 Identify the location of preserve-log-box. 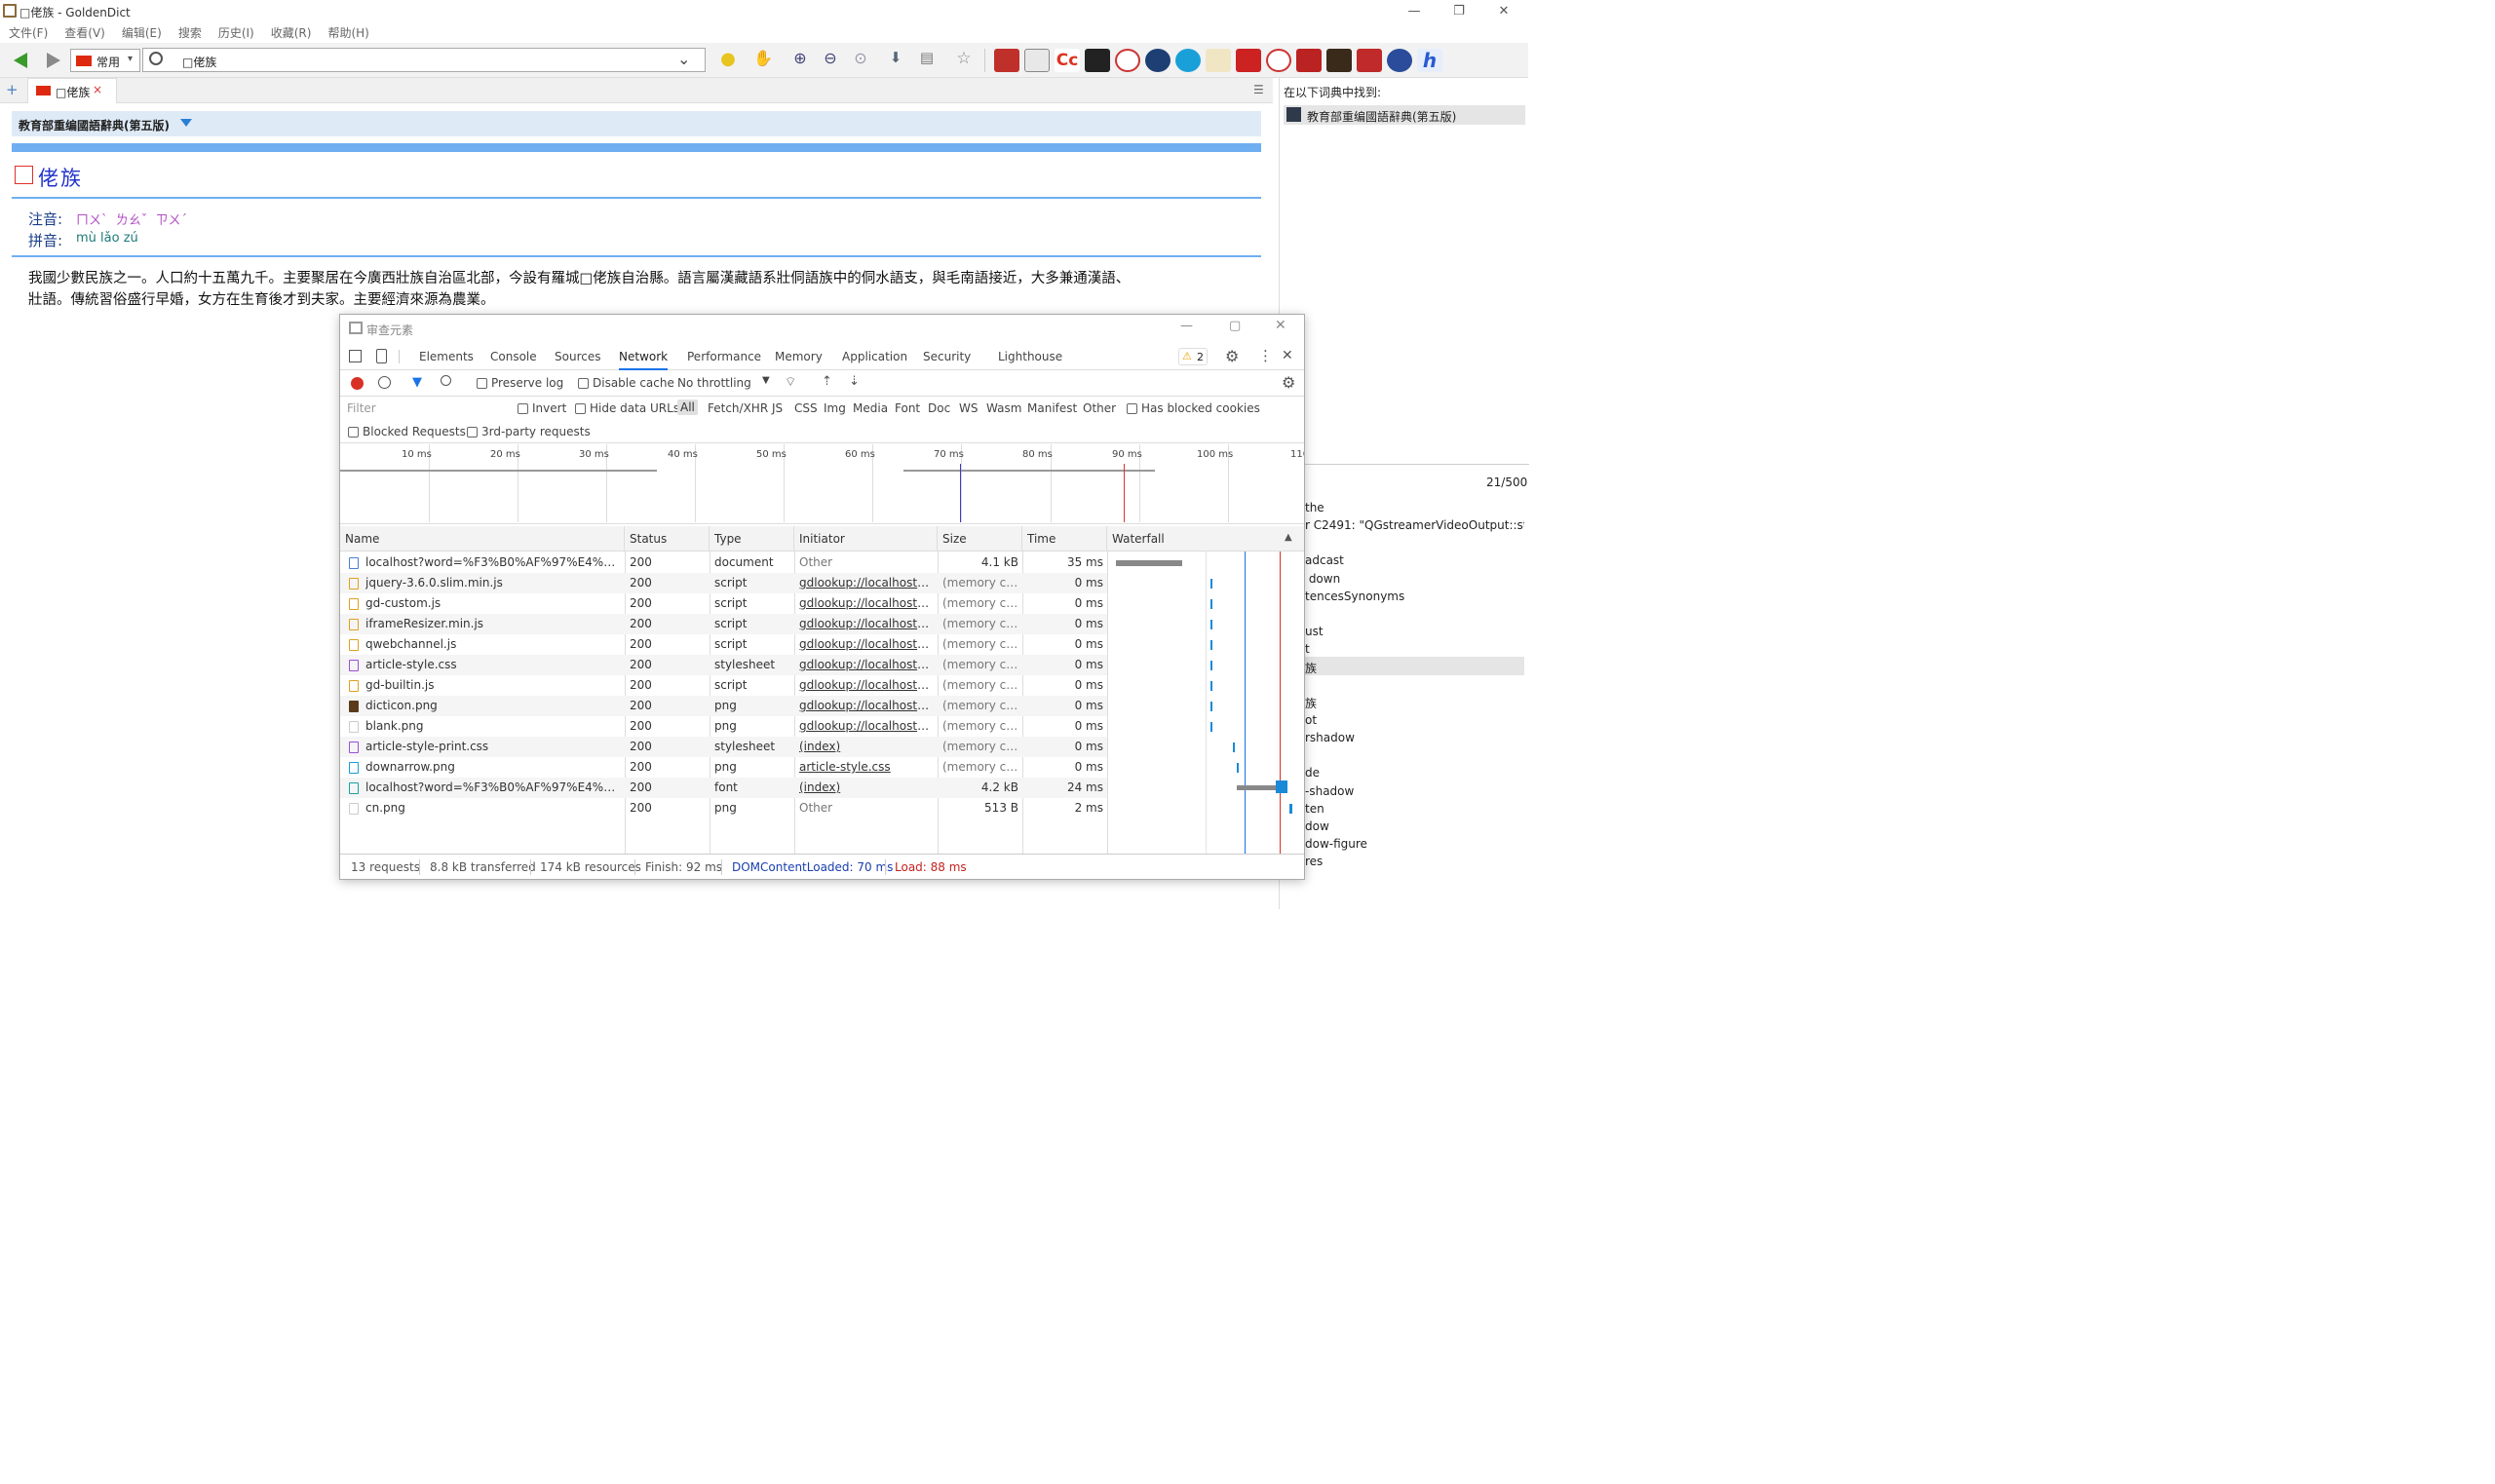
(482, 383).